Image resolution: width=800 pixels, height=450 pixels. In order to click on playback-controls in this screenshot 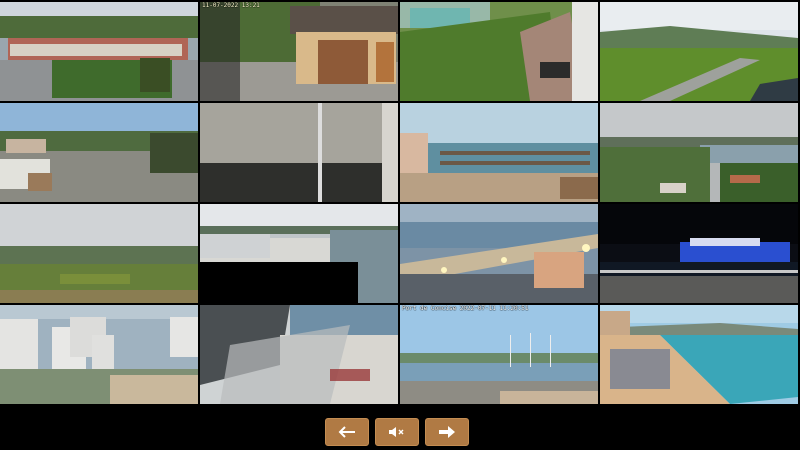, I will do `click(400, 429)`.